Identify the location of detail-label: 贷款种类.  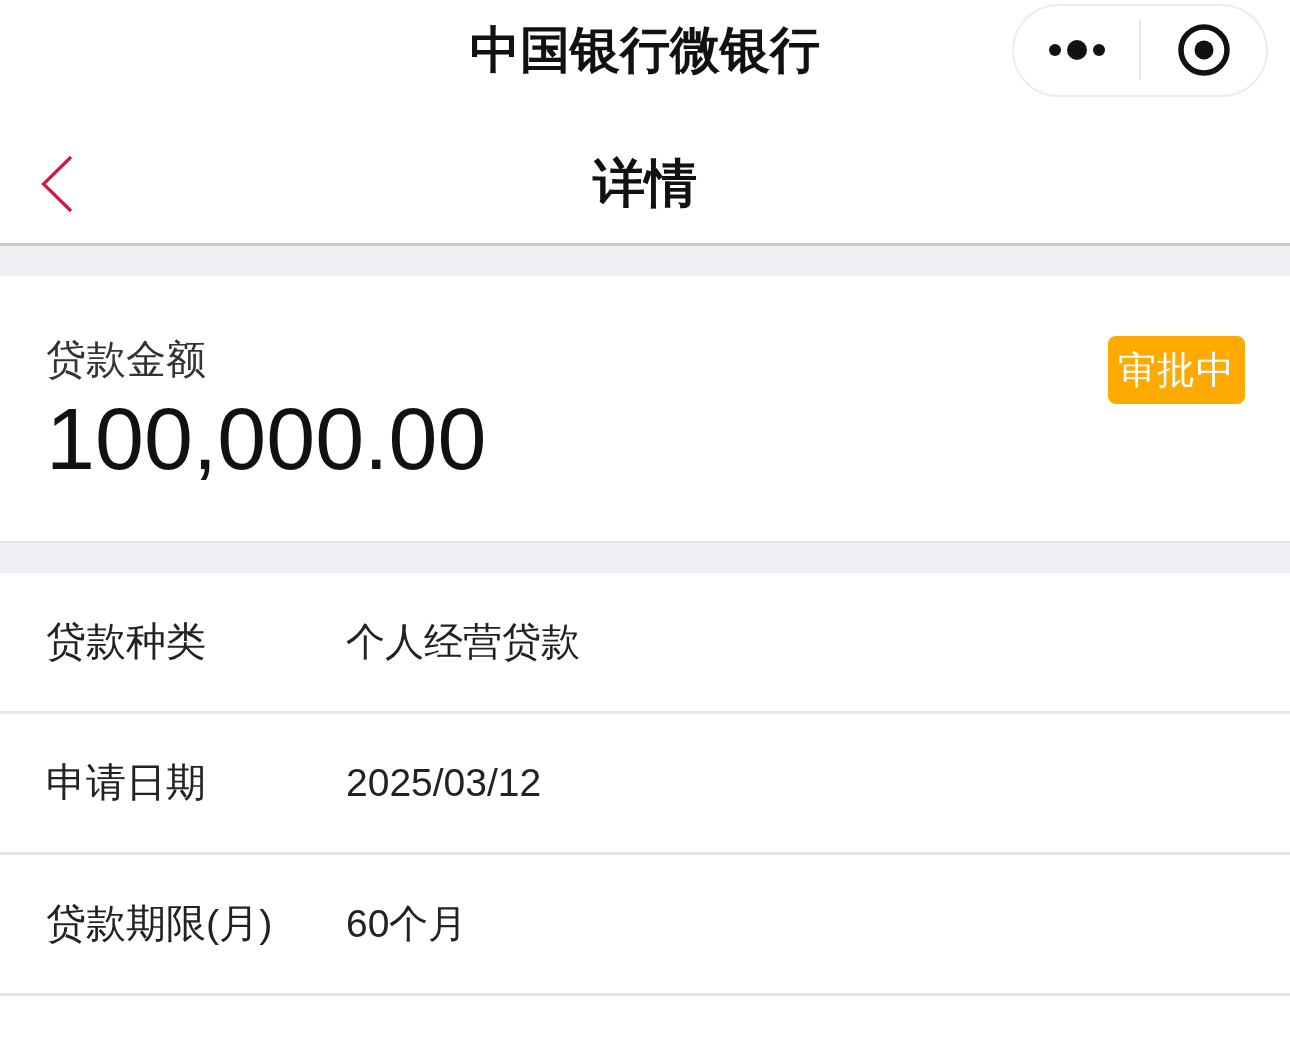
(126, 641).